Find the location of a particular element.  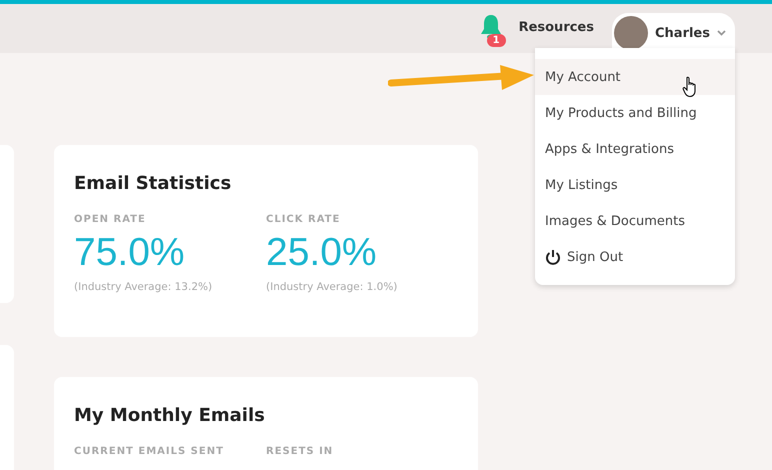

resources-link: Resources is located at coordinates (556, 27).